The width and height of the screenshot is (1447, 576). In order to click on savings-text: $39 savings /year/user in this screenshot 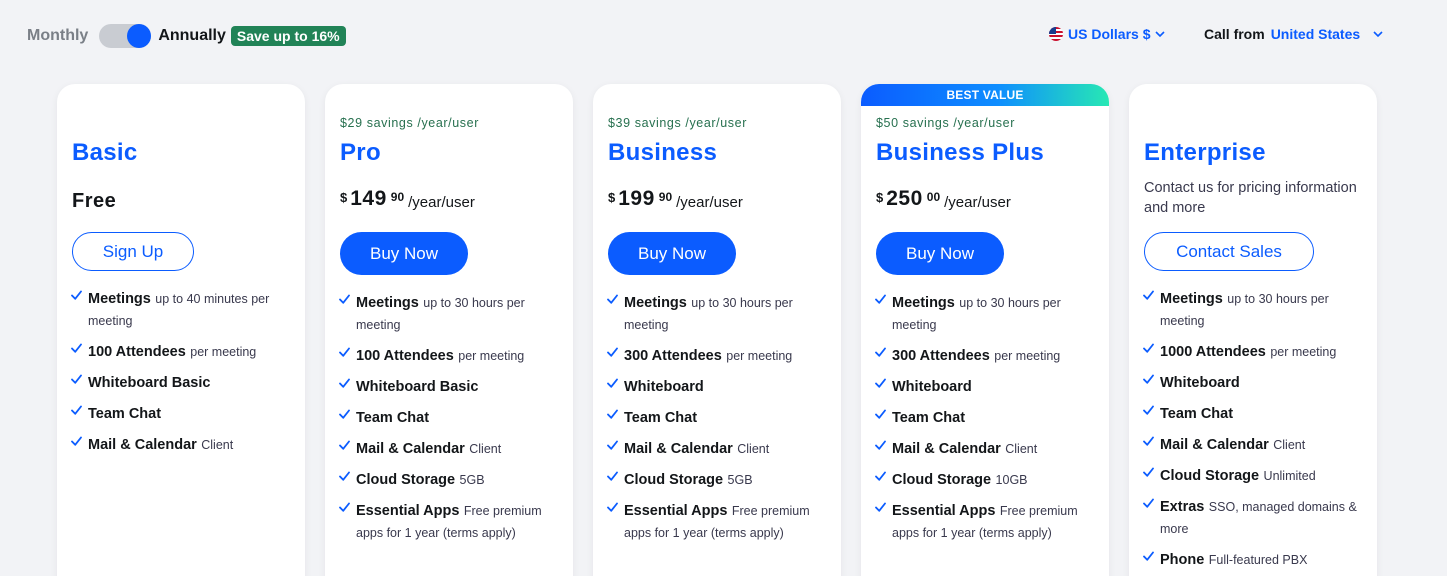, I will do `click(677, 123)`.